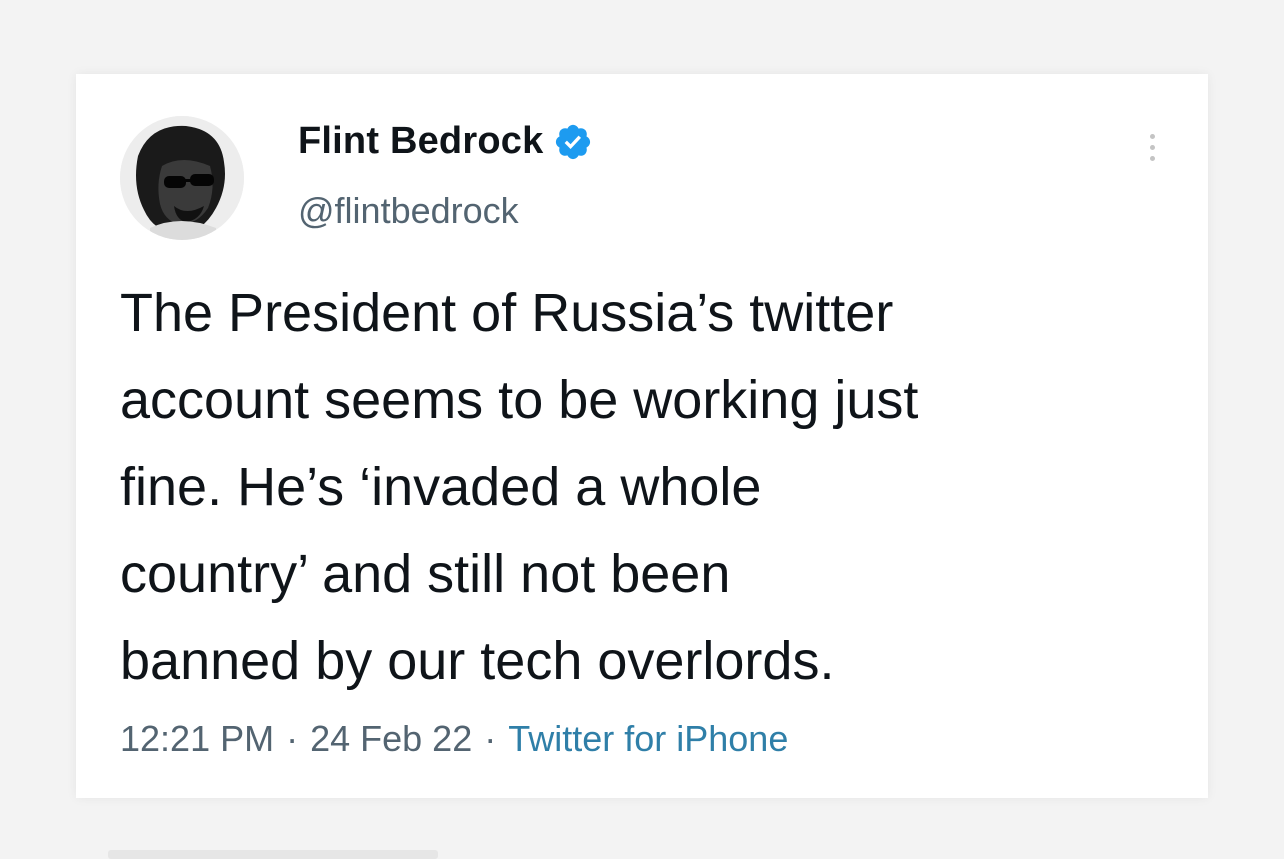 Image resolution: width=1284 pixels, height=859 pixels. I want to click on author-name-row: Flint Bedrock, so click(445, 141).